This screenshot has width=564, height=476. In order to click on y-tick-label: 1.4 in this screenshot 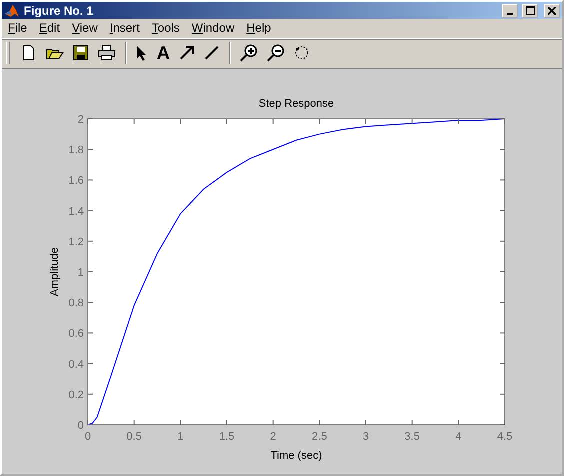, I will do `click(76, 212)`.